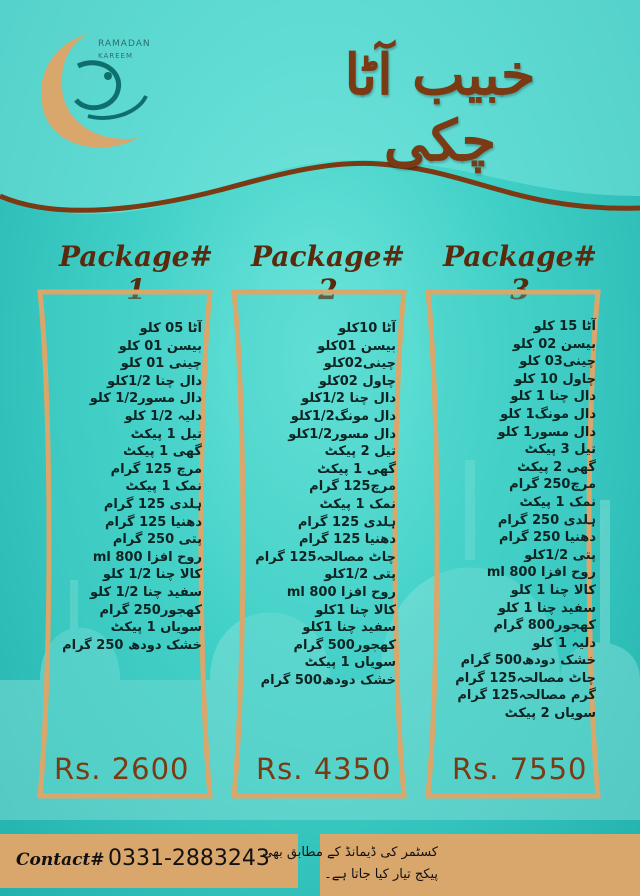 The height and width of the screenshot is (896, 640). I want to click on package-item: آٹا 05 کلو, so click(170, 328).